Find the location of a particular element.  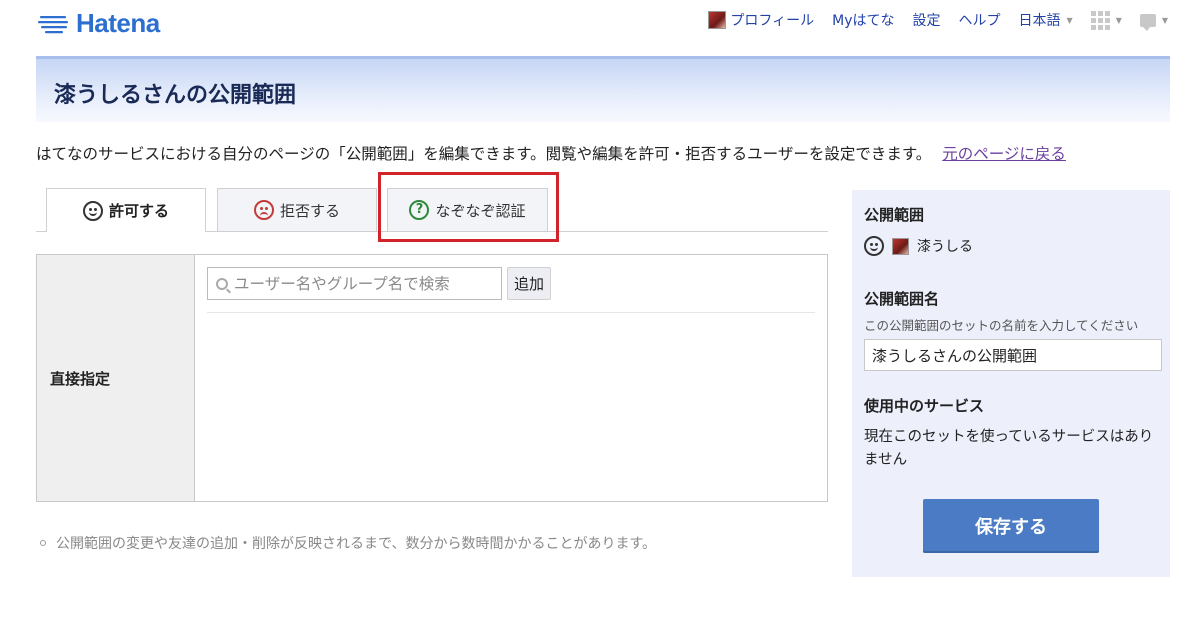

service-text: 現在このセットを使っているサービスはありません is located at coordinates (1009, 448).